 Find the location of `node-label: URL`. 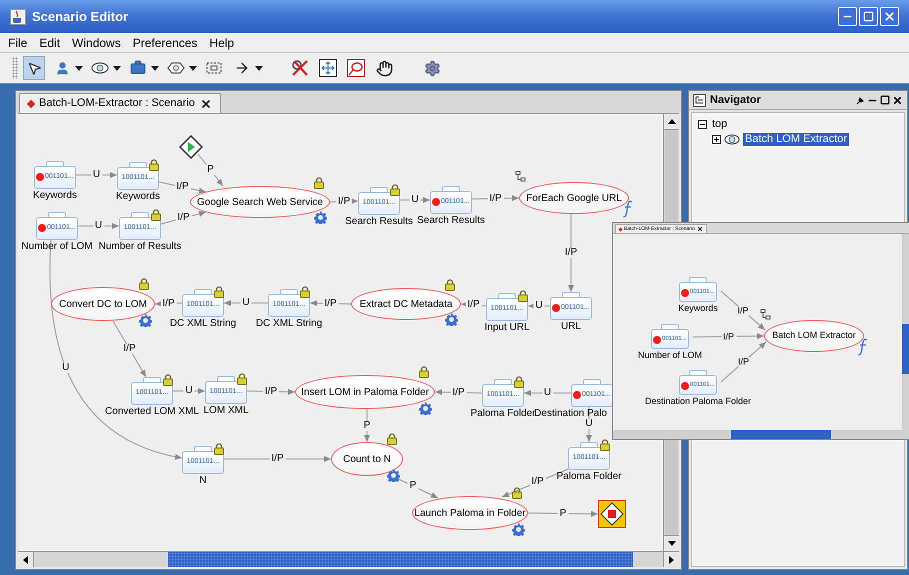

node-label: URL is located at coordinates (571, 327).